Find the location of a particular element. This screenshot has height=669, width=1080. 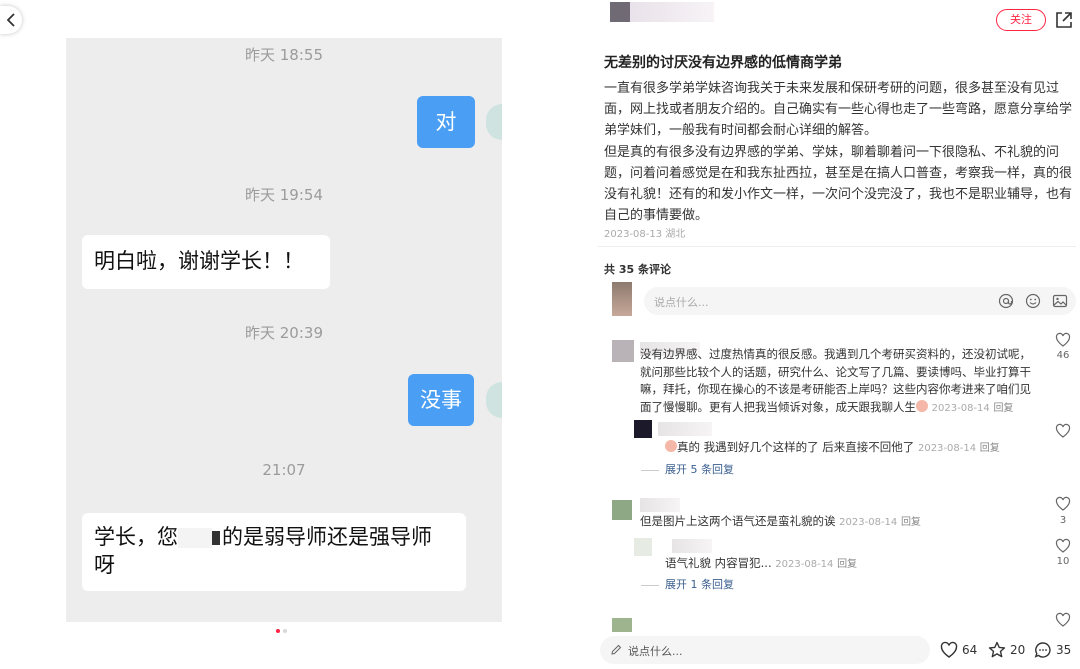

emoji-icon is located at coordinates (1033, 301).